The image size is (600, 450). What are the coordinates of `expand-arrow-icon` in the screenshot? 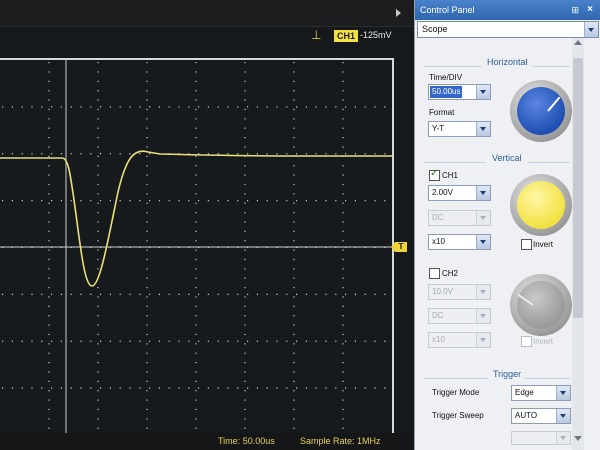 It's located at (398, 13).